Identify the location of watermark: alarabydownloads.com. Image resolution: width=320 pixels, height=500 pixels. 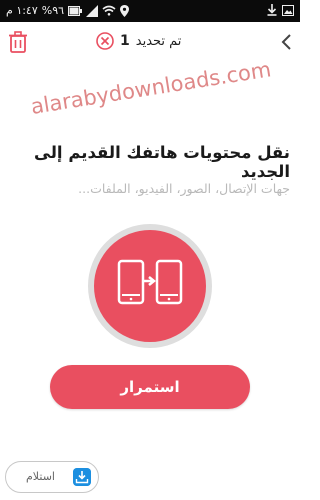
(151, 89).